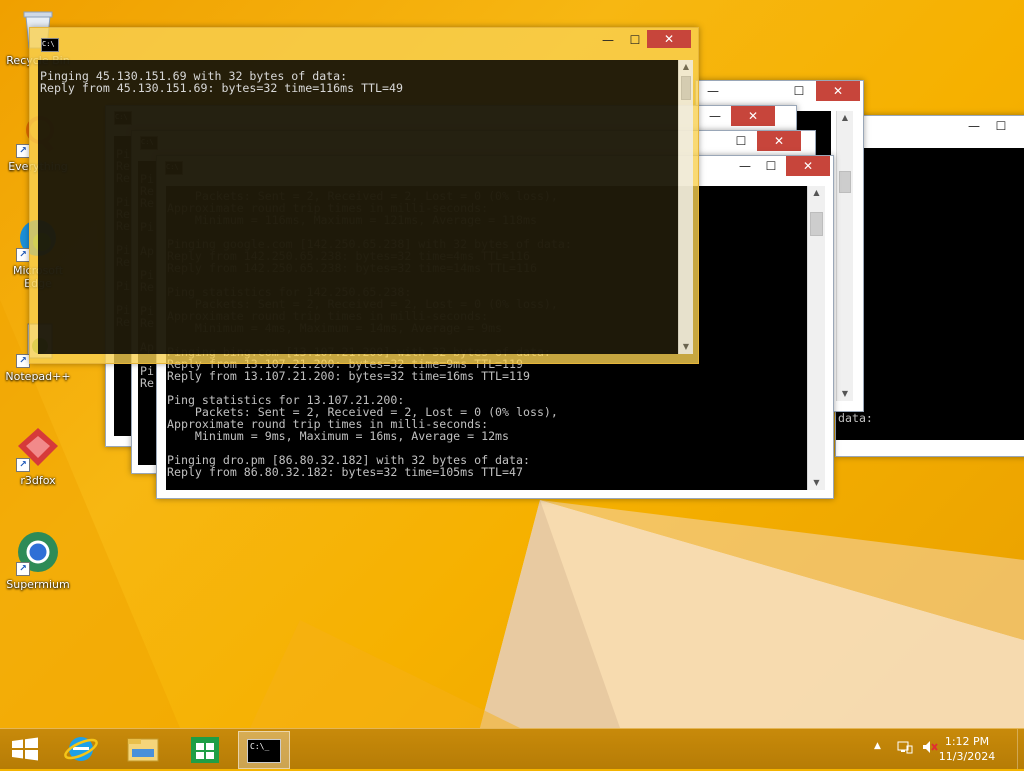  I want to click on console-line: Re, so click(147, 383).